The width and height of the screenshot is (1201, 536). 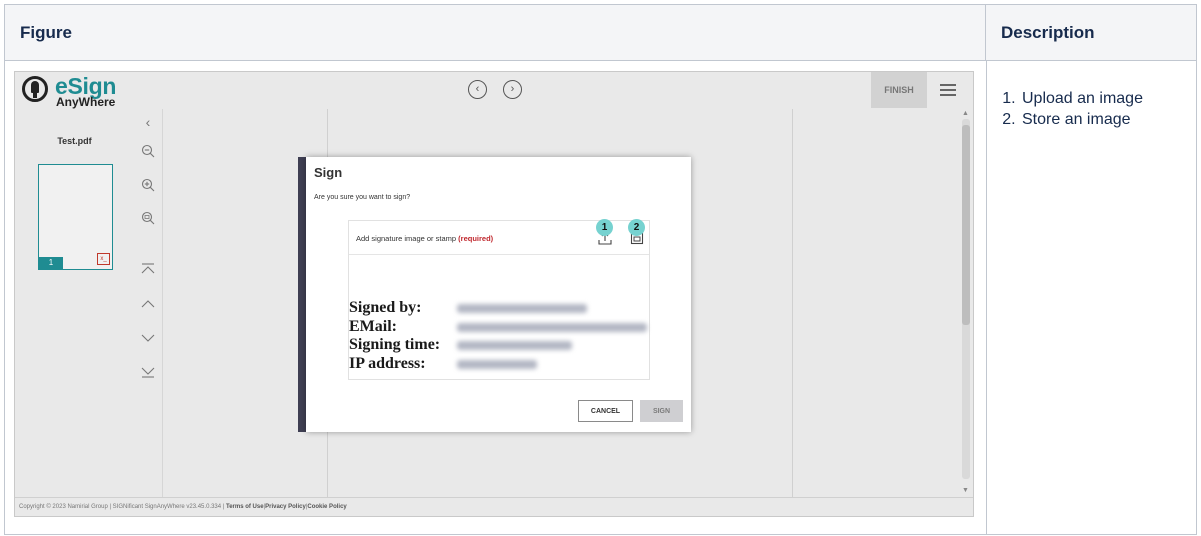 What do you see at coordinates (302, 294) in the screenshot?
I see `dialog-backdrop-edge` at bounding box center [302, 294].